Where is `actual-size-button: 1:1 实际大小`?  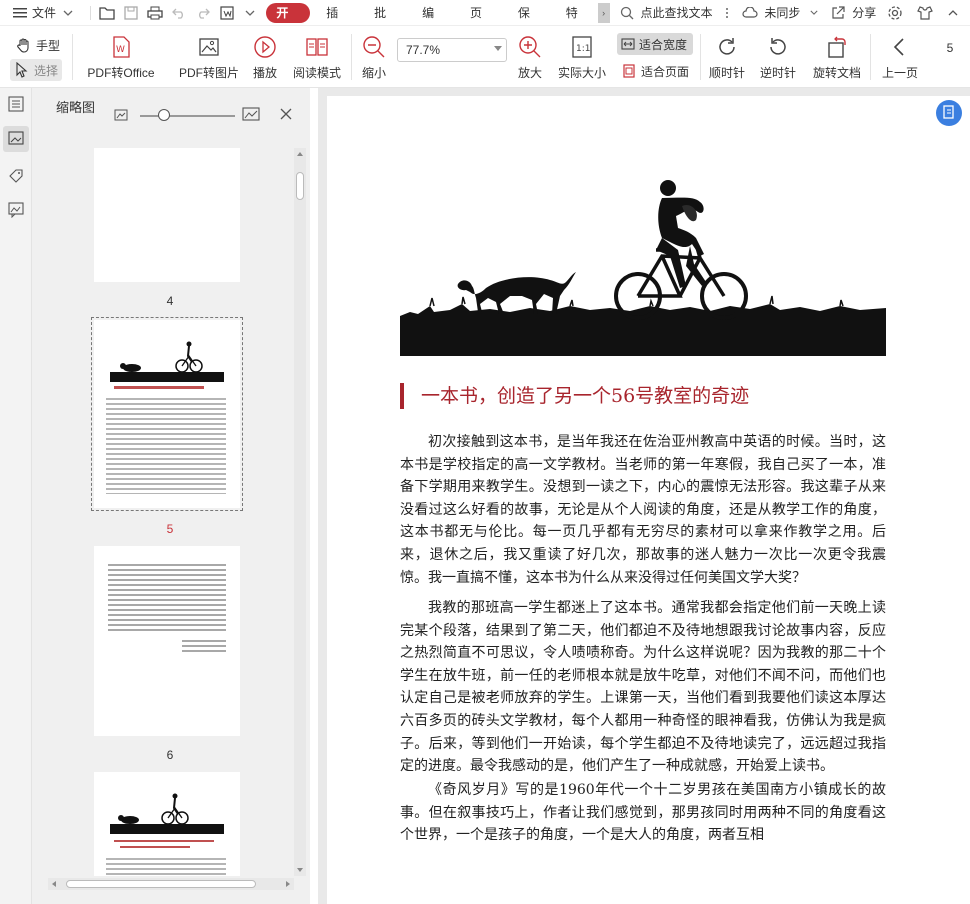
actual-size-button: 1:1 实际大小 is located at coordinates (582, 57).